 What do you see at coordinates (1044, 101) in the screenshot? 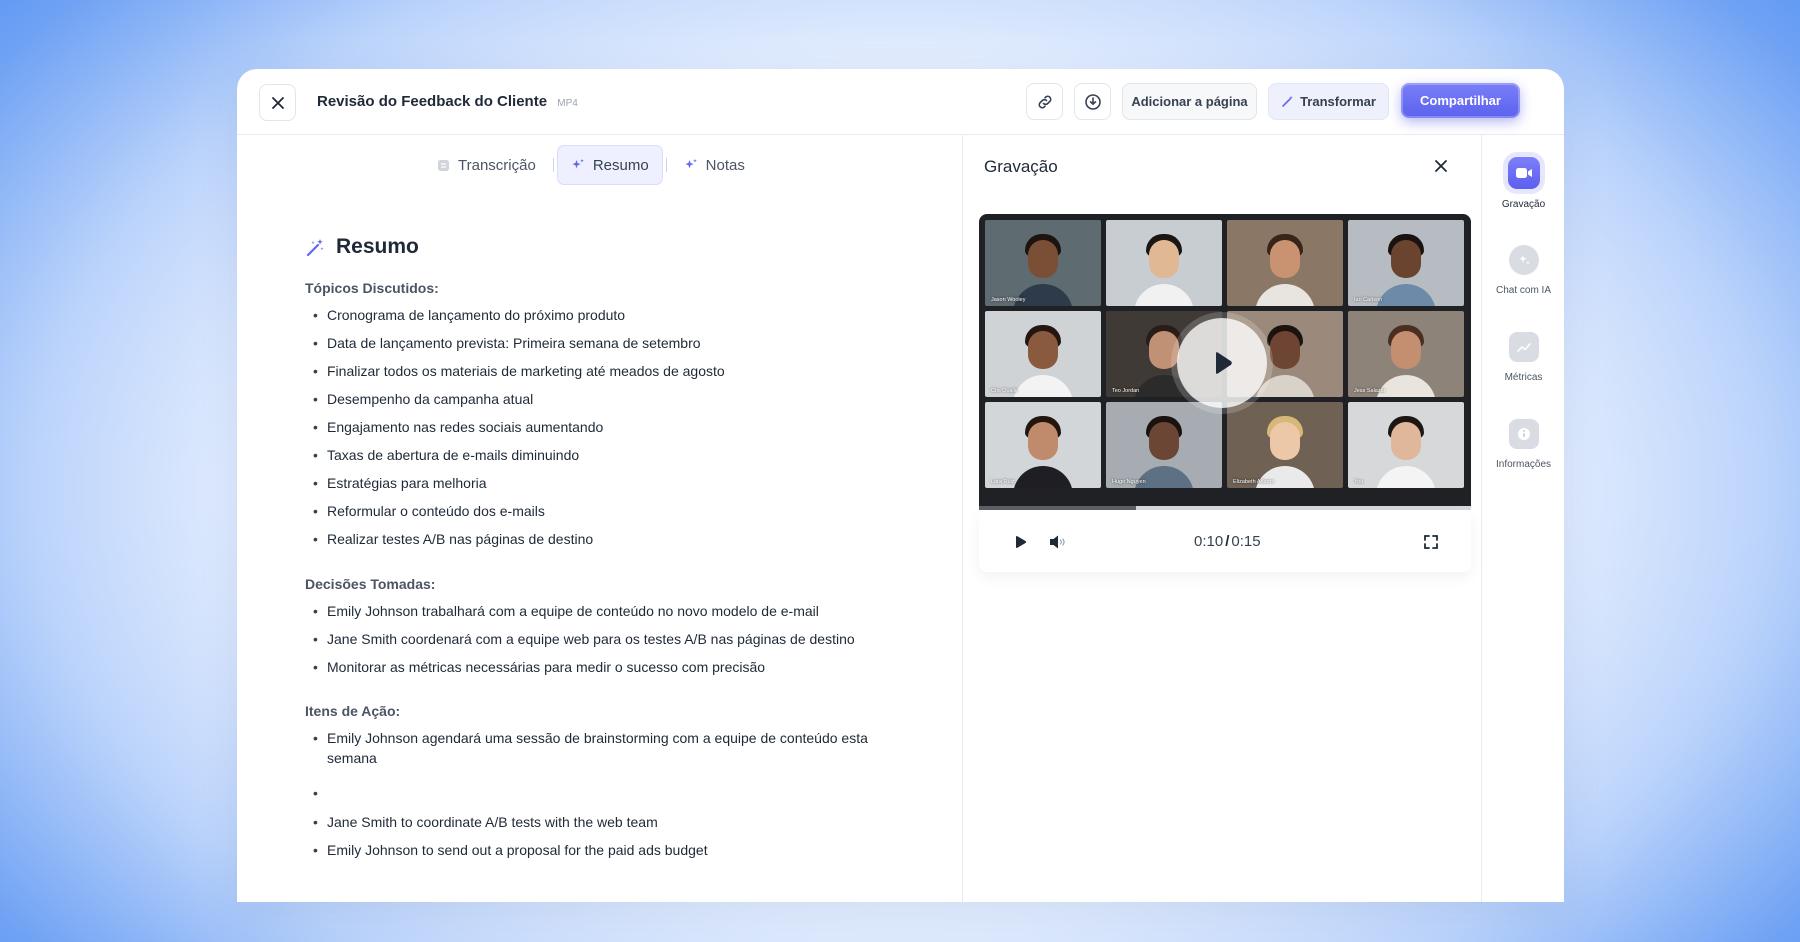
I see `copy-link-button` at bounding box center [1044, 101].